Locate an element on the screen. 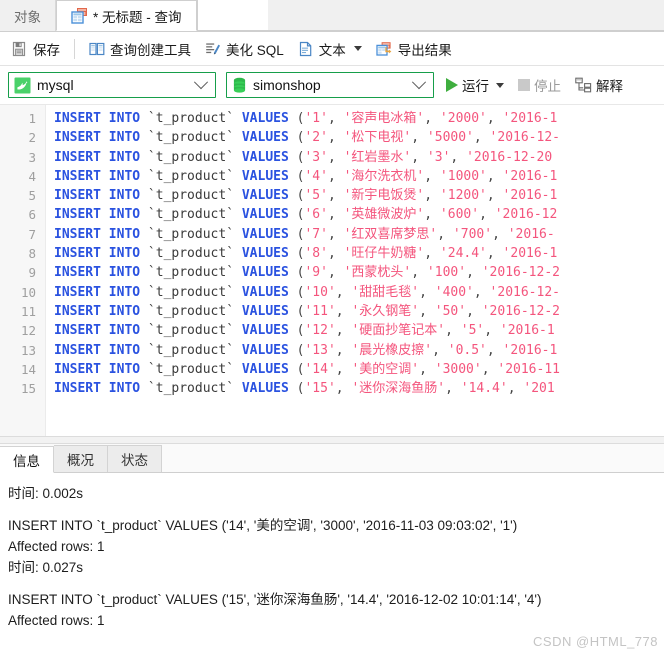  sql-value-name: '松下电视' is located at coordinates (377, 138).